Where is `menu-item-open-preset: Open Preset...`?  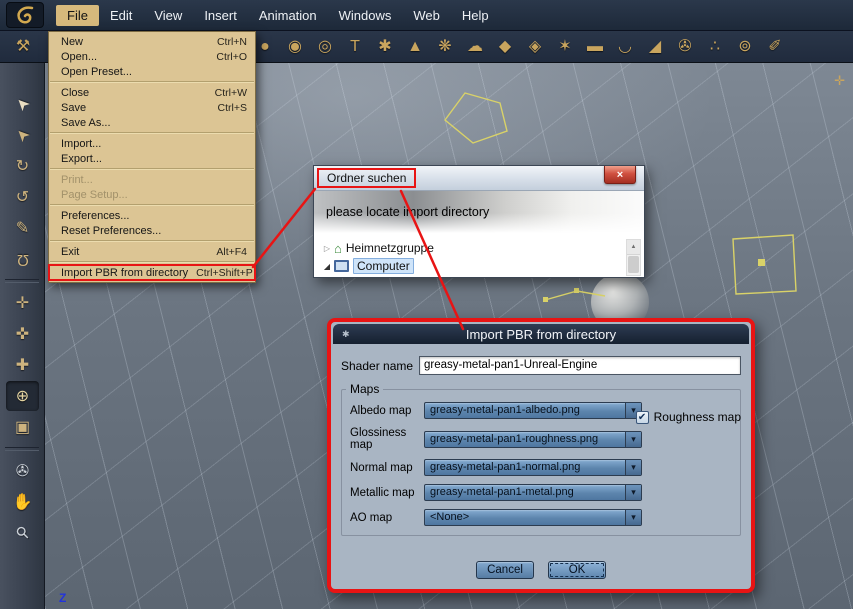 menu-item-open-preset: Open Preset... is located at coordinates (152, 71).